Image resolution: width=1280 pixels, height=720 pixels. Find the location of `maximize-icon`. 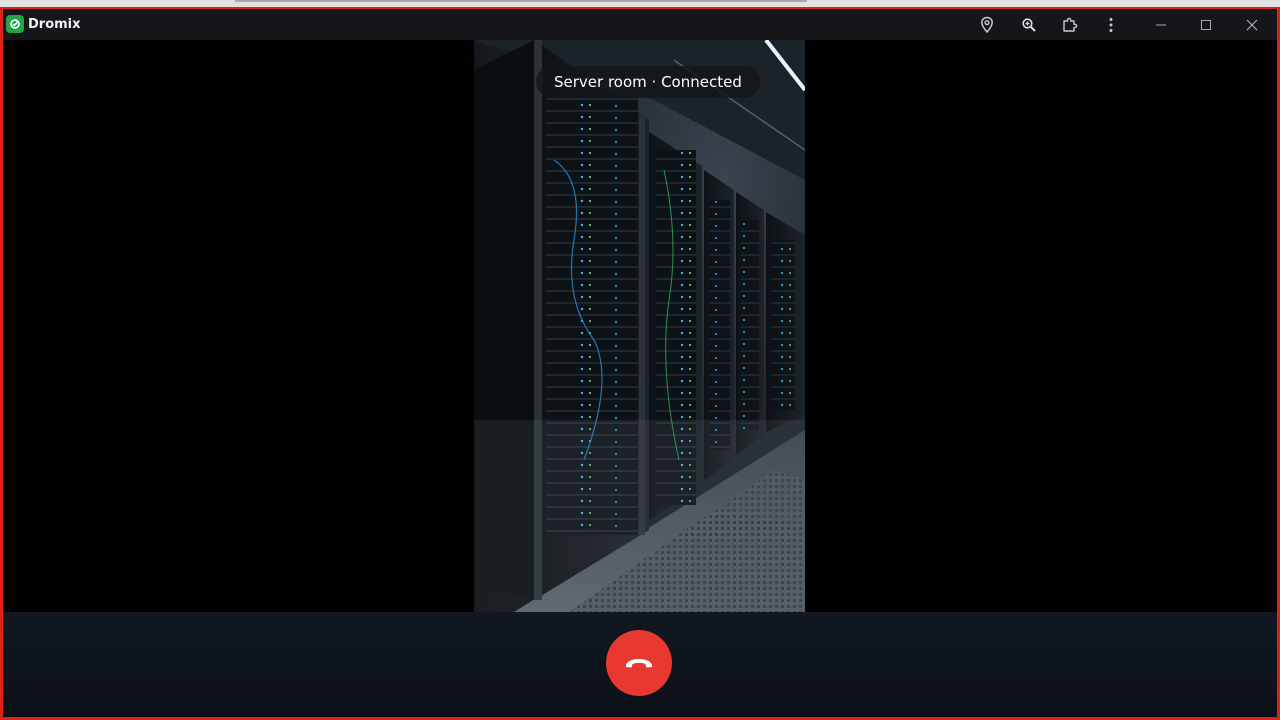

maximize-icon is located at coordinates (1206, 25).